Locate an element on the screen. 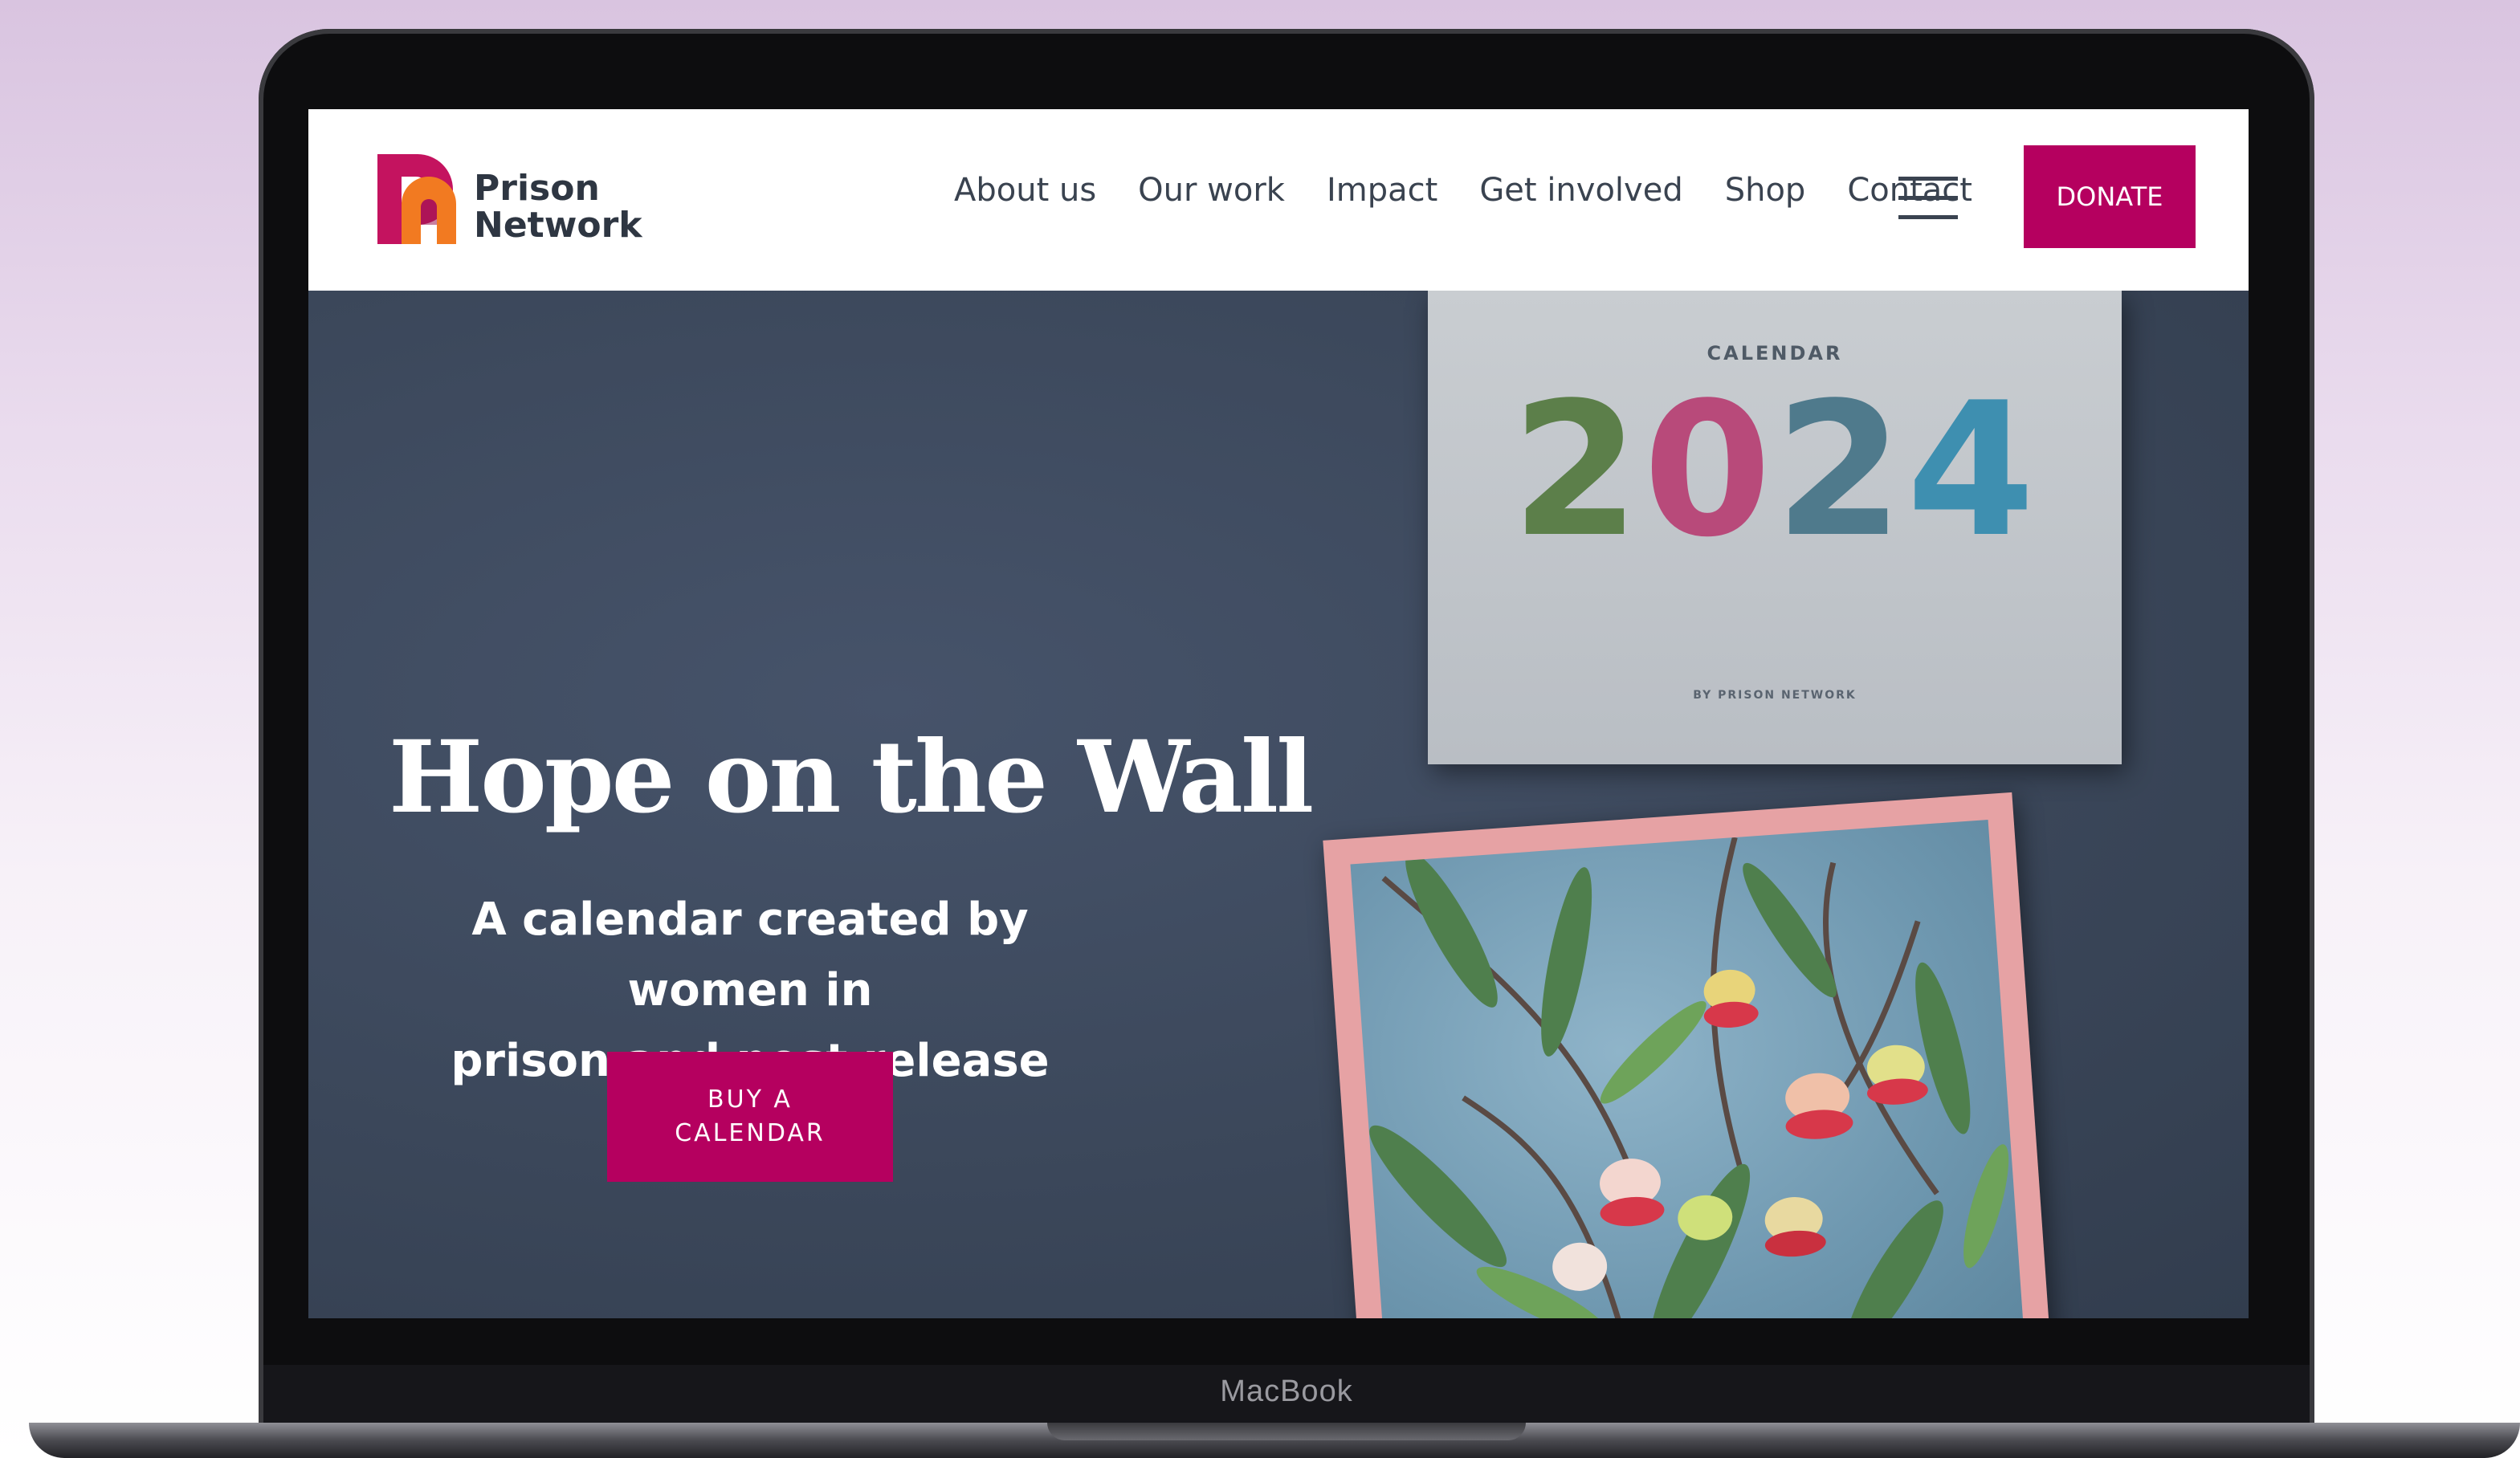 Image resolution: width=2520 pixels, height=1458 pixels. calendar-page-image is located at coordinates (1686, 1055).